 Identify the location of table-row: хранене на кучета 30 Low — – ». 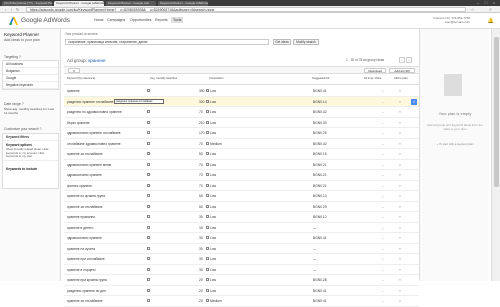
(241, 249).